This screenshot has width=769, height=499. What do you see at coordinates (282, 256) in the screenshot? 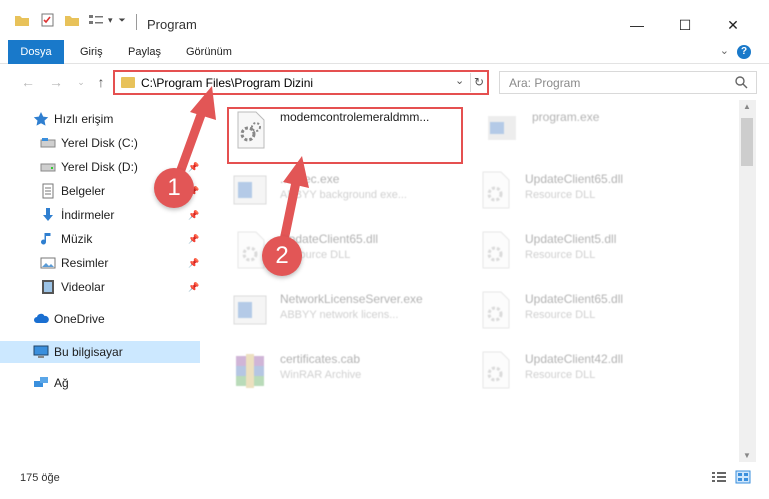
I see `step-marker-2: 2` at bounding box center [282, 256].